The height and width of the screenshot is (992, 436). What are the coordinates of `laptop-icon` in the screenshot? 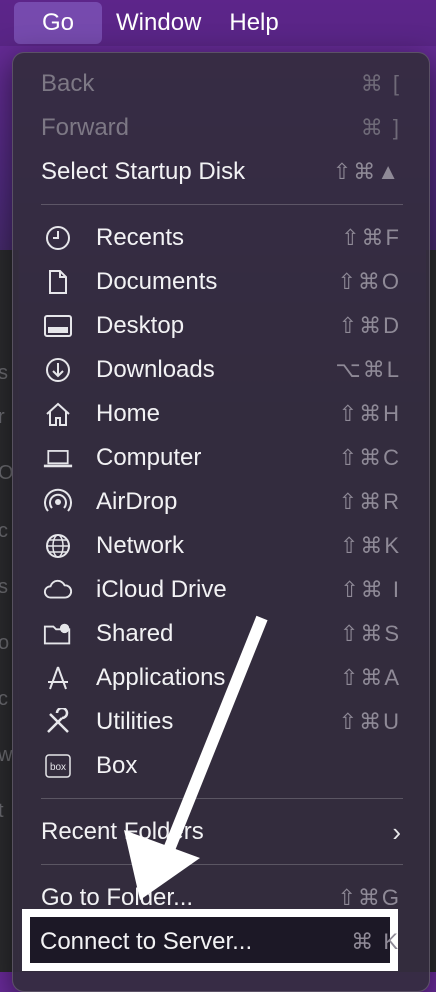 It's located at (58, 458).